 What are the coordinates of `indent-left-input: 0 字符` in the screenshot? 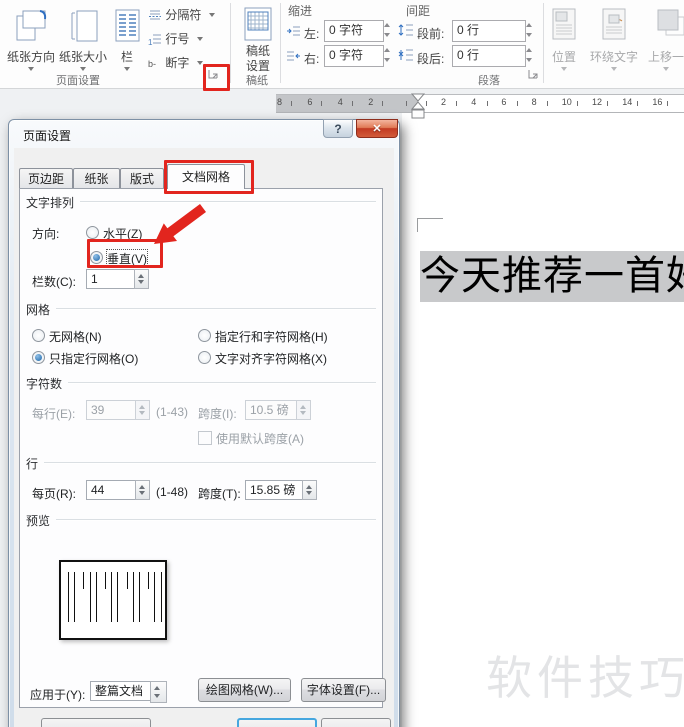 It's located at (354, 31).